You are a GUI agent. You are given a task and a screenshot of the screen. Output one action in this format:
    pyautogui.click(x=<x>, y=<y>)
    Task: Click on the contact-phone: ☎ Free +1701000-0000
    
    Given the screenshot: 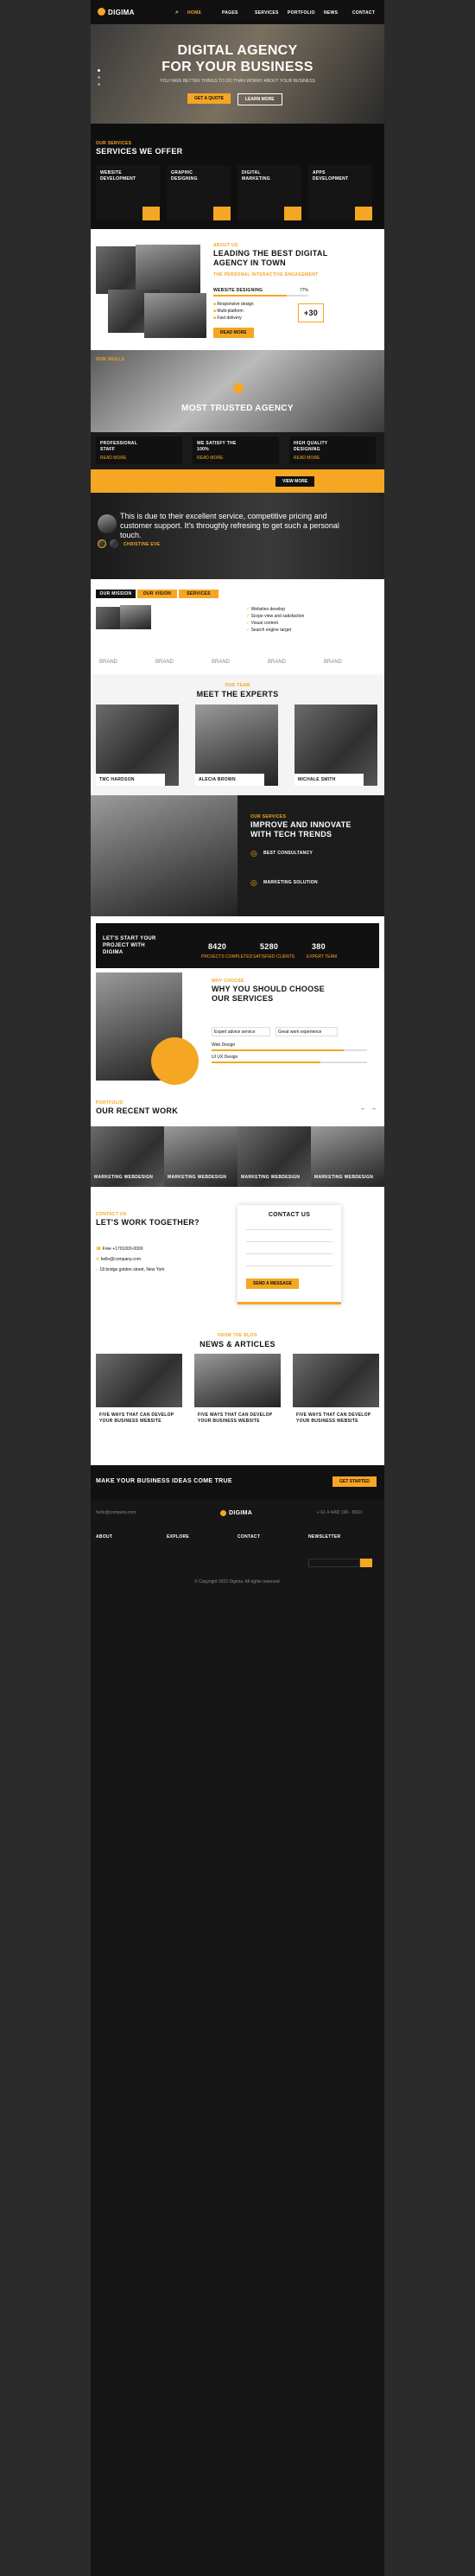 What is the action you would take?
    pyautogui.click(x=120, y=1249)
    